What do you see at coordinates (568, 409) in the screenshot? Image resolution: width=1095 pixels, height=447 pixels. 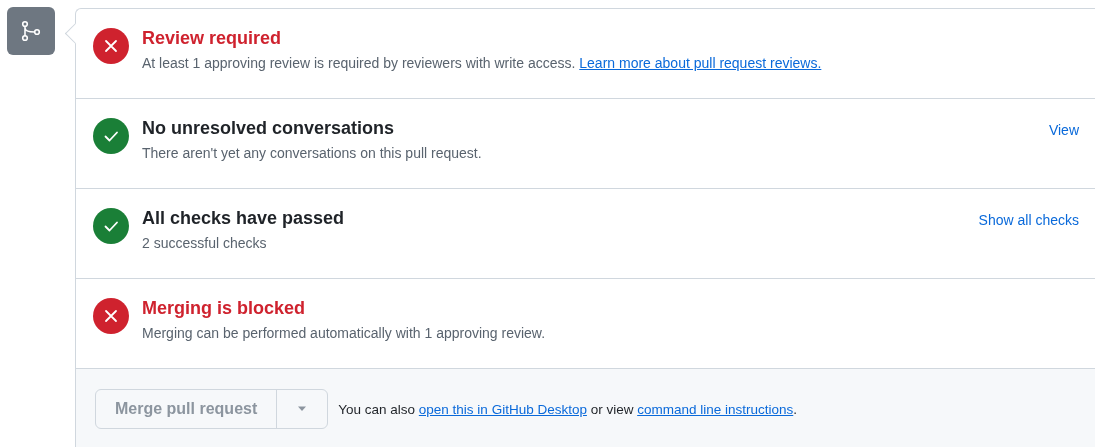 I see `merge-note: You can also open this in GitHub Desktop or view command line instructions.` at bounding box center [568, 409].